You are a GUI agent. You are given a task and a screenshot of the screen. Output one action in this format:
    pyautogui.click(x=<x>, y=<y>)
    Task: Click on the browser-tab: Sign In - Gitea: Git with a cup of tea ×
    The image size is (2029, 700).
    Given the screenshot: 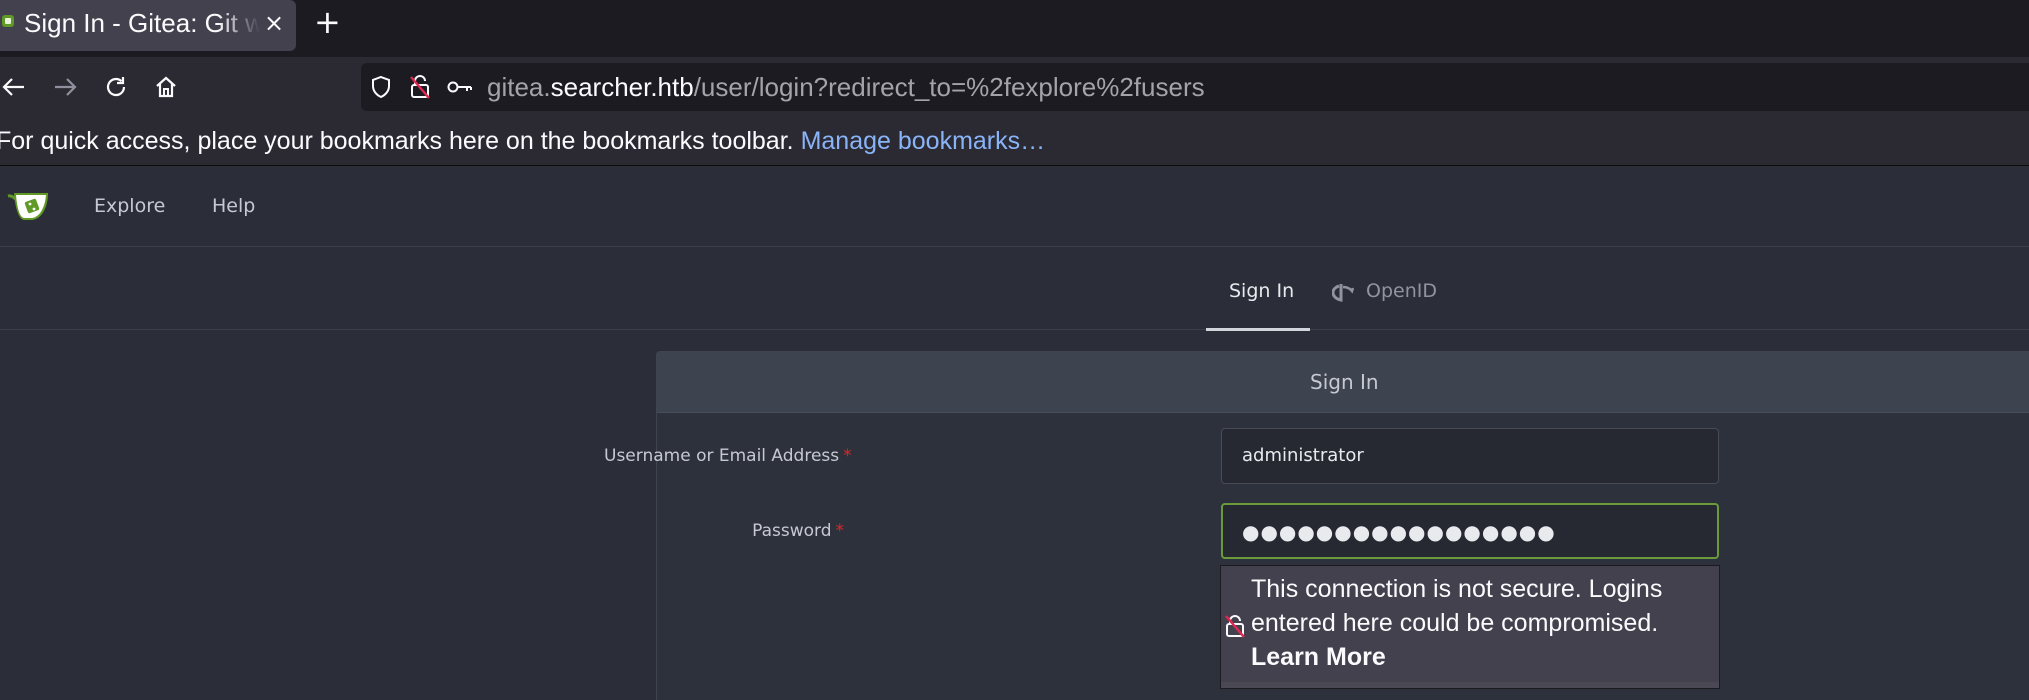 What is the action you would take?
    pyautogui.click(x=148, y=25)
    